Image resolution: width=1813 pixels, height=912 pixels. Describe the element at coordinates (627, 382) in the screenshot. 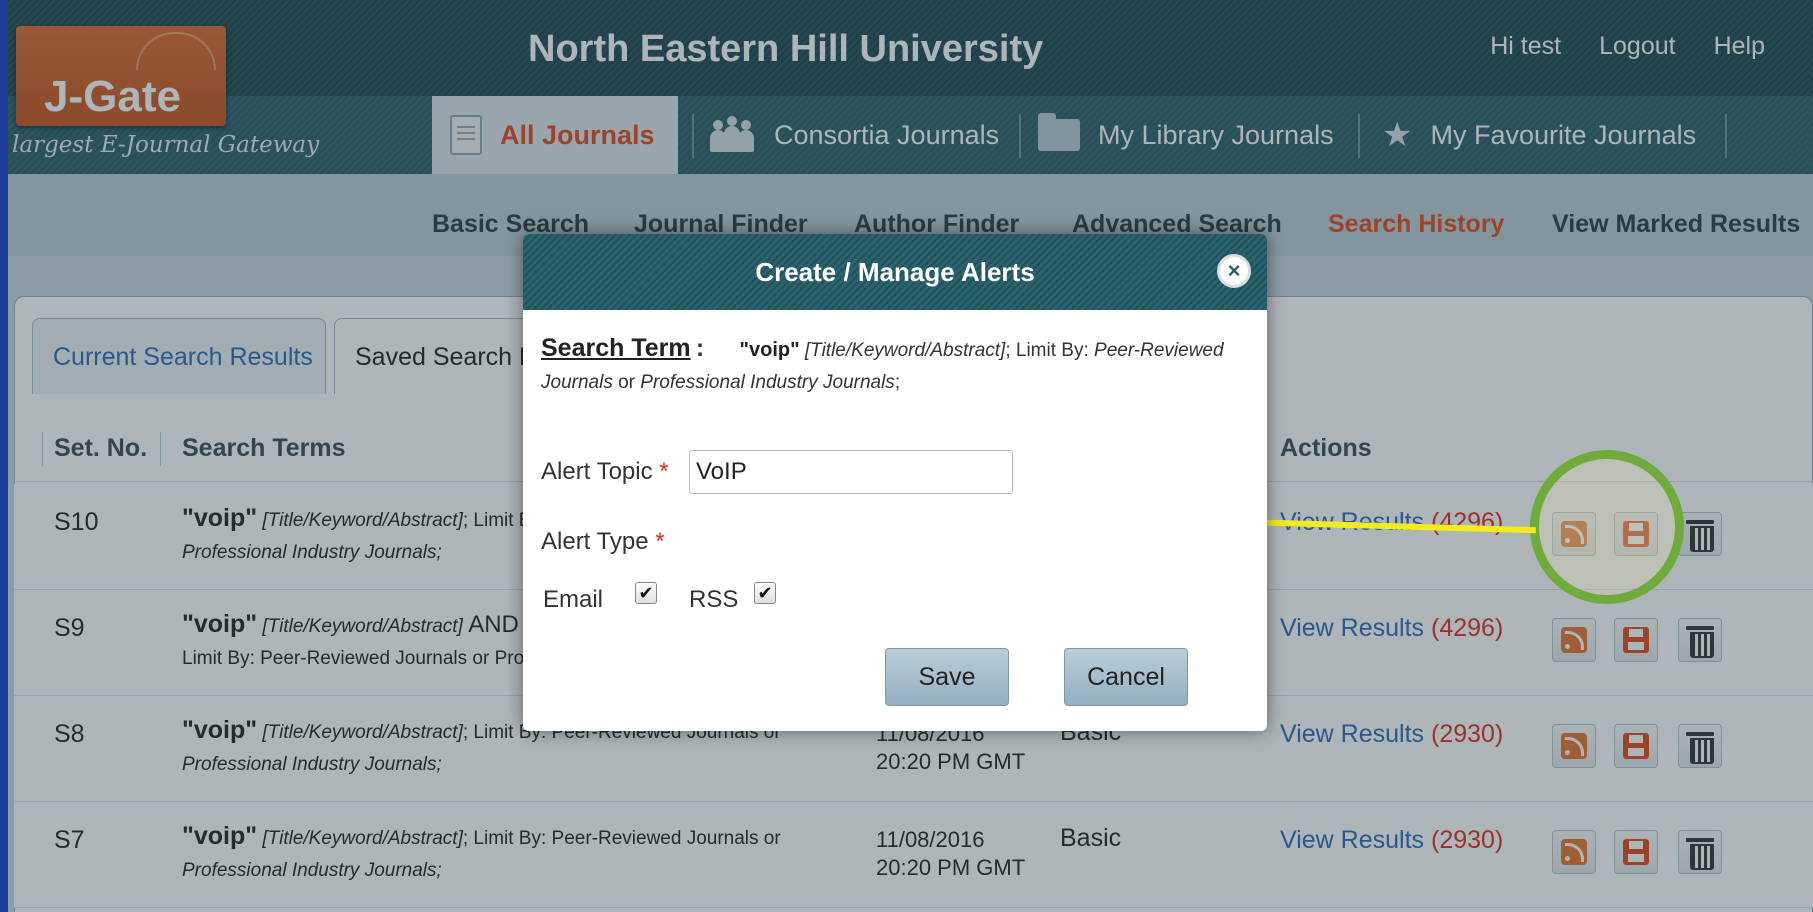

I see `or-text: or` at that location.